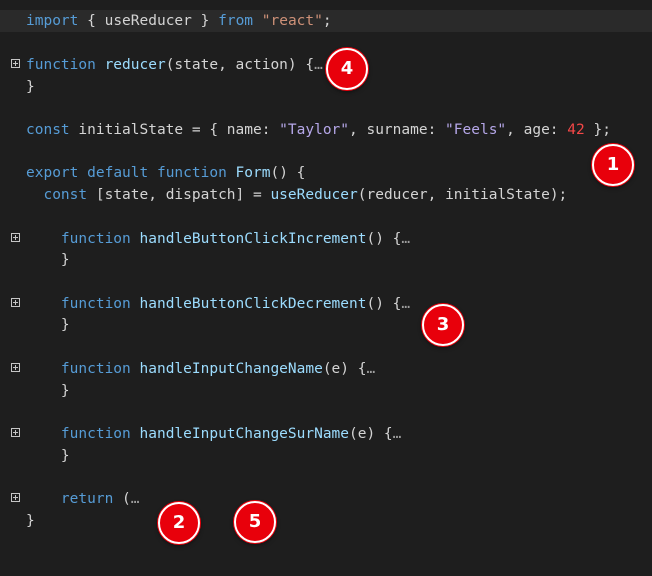  I want to click on code-line-import: import { useReducer } from "react";, so click(326, 21).